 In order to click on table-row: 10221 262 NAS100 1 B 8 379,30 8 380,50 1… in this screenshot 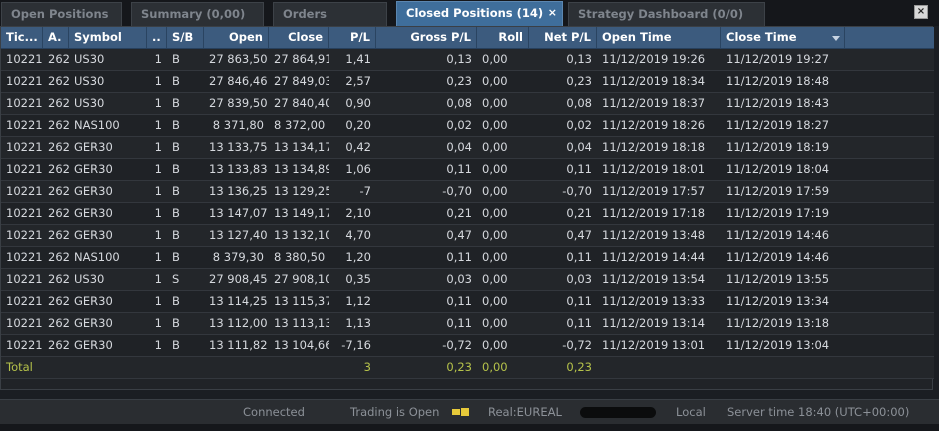, I will do `click(467, 258)`.